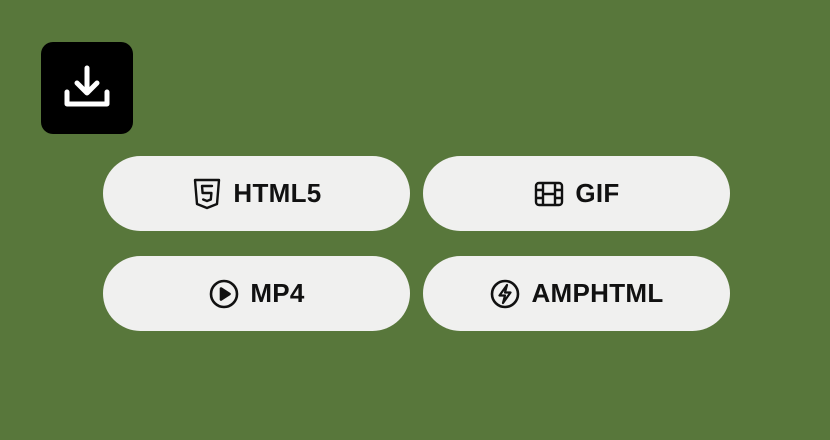 This screenshot has width=830, height=440. I want to click on amphtml-button: AMPHTML, so click(576, 293).